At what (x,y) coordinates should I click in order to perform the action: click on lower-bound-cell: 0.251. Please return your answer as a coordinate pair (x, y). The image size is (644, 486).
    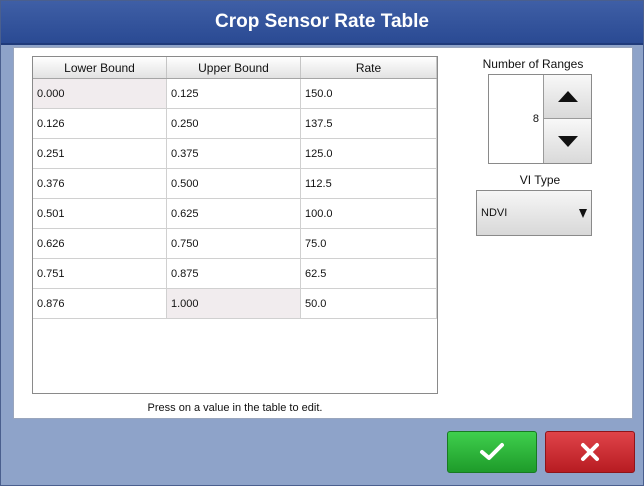
    Looking at the image, I should click on (100, 153).